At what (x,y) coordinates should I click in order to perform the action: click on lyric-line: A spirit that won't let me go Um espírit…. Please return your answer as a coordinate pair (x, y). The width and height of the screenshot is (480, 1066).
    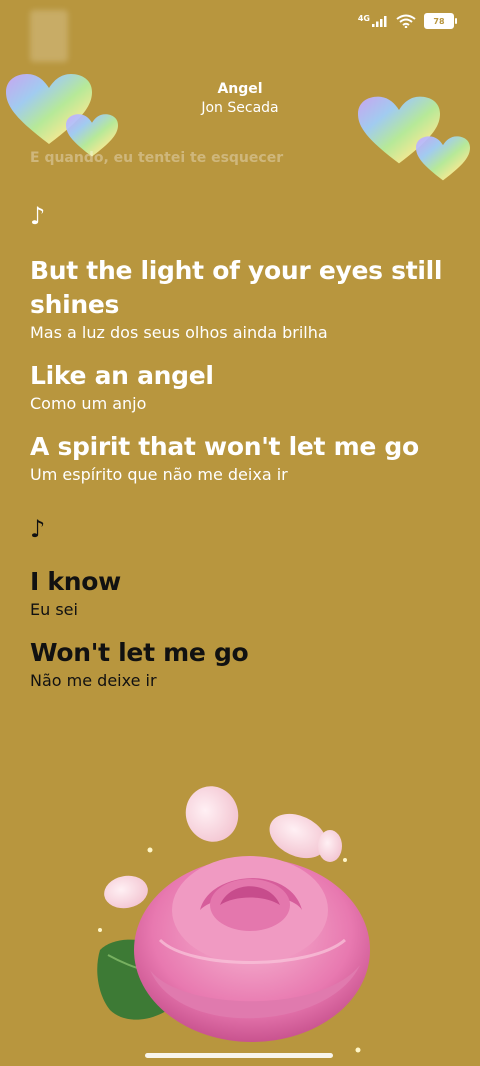
    Looking at the image, I should click on (240, 458).